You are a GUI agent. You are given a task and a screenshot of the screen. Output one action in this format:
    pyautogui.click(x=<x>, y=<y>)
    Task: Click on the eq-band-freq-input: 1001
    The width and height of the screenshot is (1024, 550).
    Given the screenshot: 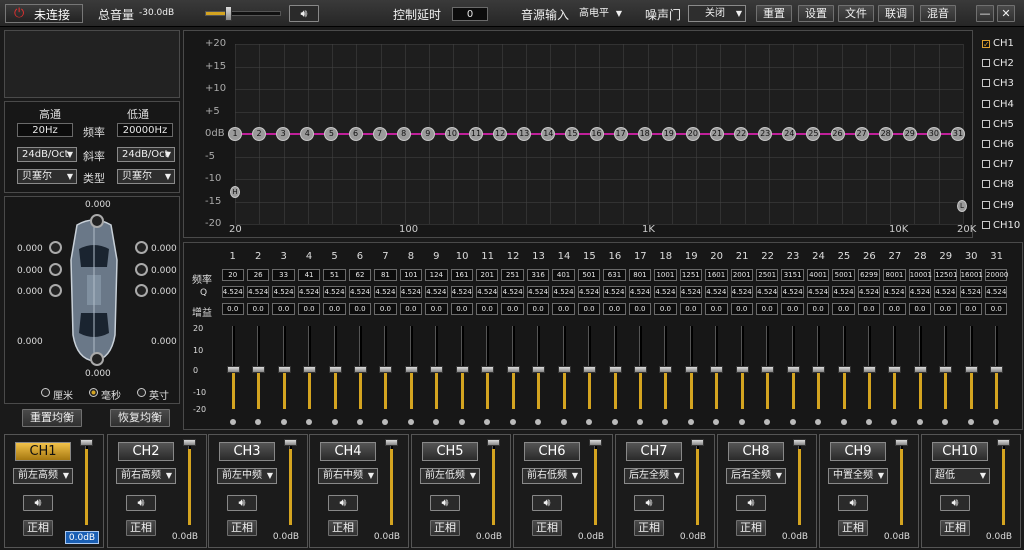 What is the action you would take?
    pyautogui.click(x=665, y=275)
    